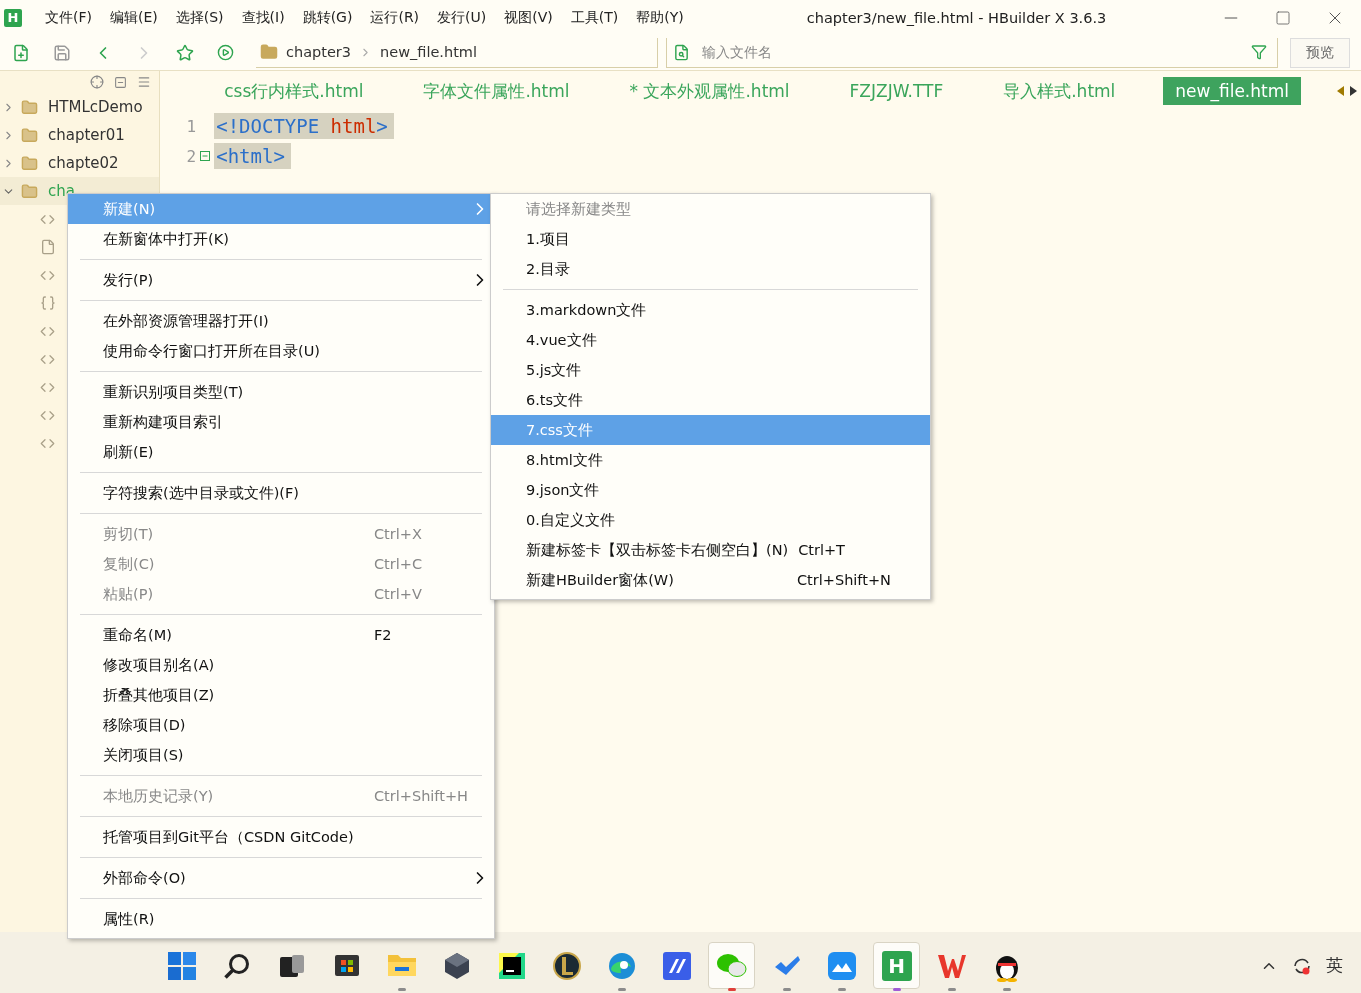  Describe the element at coordinates (225, 52) in the screenshot. I see `run-icon` at that location.